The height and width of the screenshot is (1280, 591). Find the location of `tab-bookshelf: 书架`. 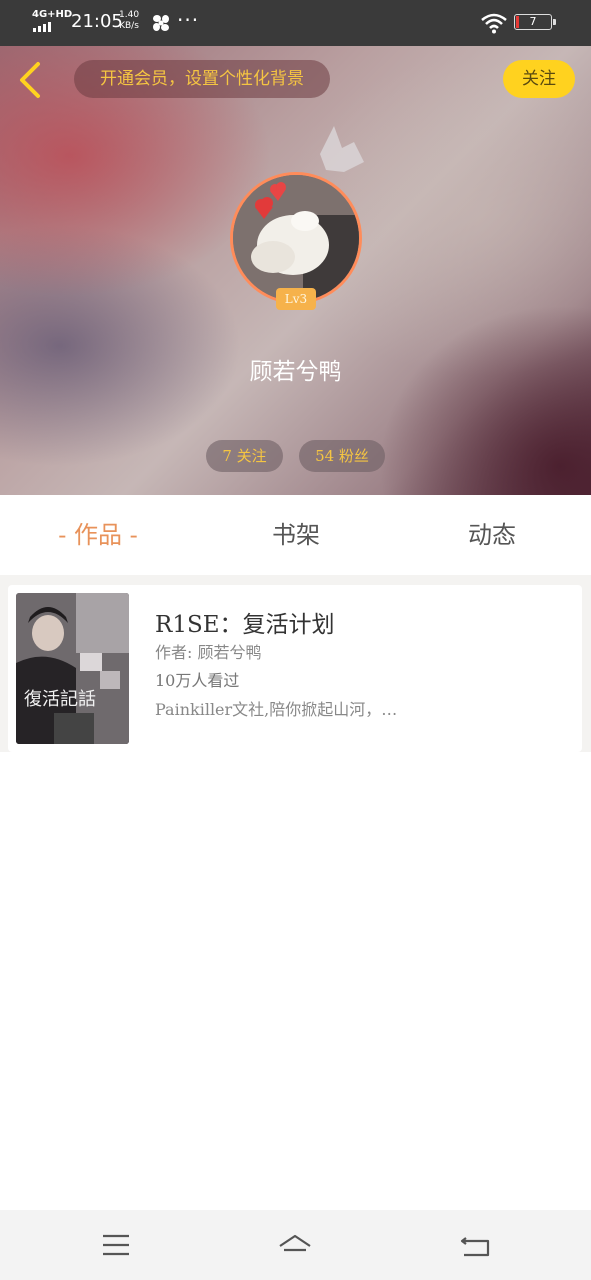

tab-bookshelf: 书架 is located at coordinates (296, 535).